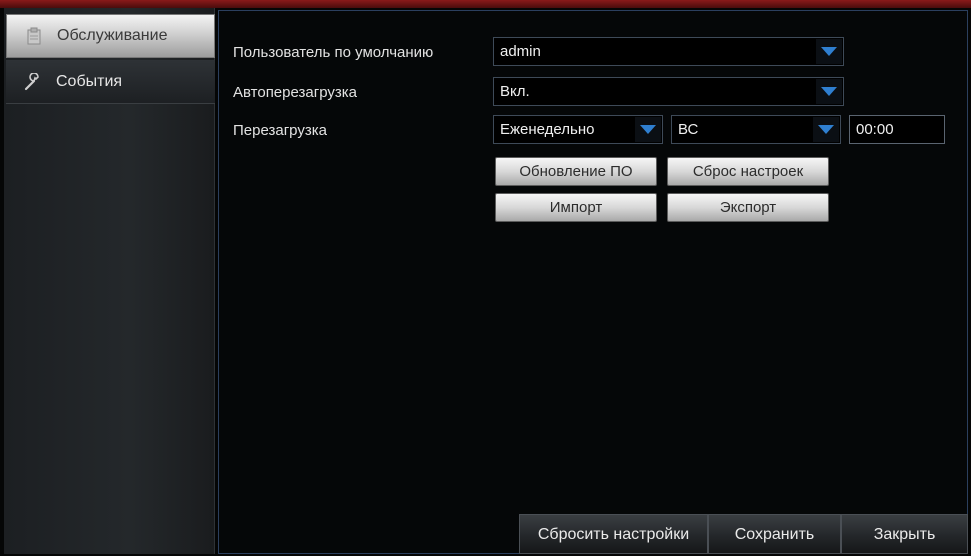  I want to click on reboot-day-value: ВС, so click(688, 129).